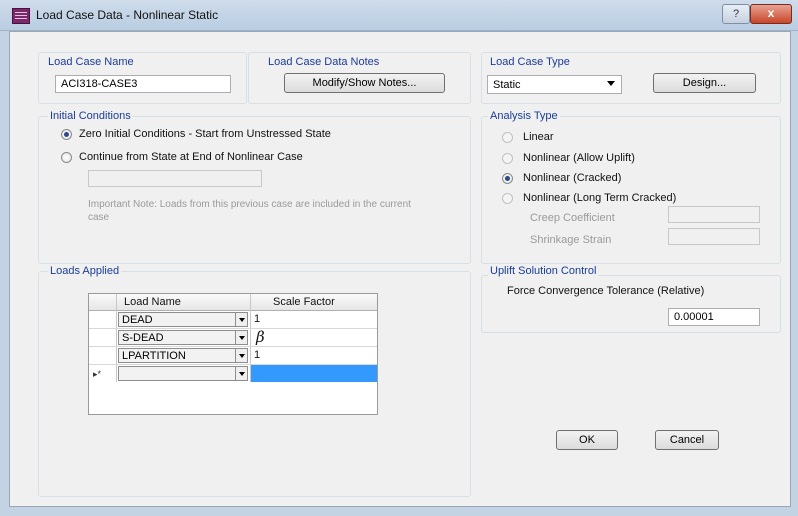  What do you see at coordinates (177, 373) in the screenshot?
I see `new-load-name-cell` at bounding box center [177, 373].